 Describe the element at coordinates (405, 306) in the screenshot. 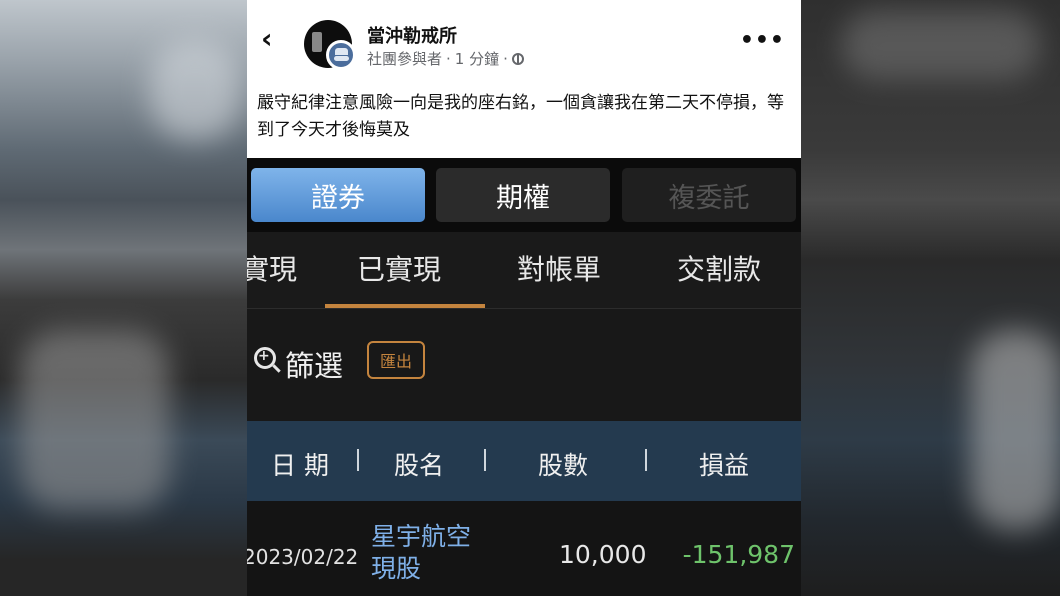

I see `active-tab-indicator` at that location.